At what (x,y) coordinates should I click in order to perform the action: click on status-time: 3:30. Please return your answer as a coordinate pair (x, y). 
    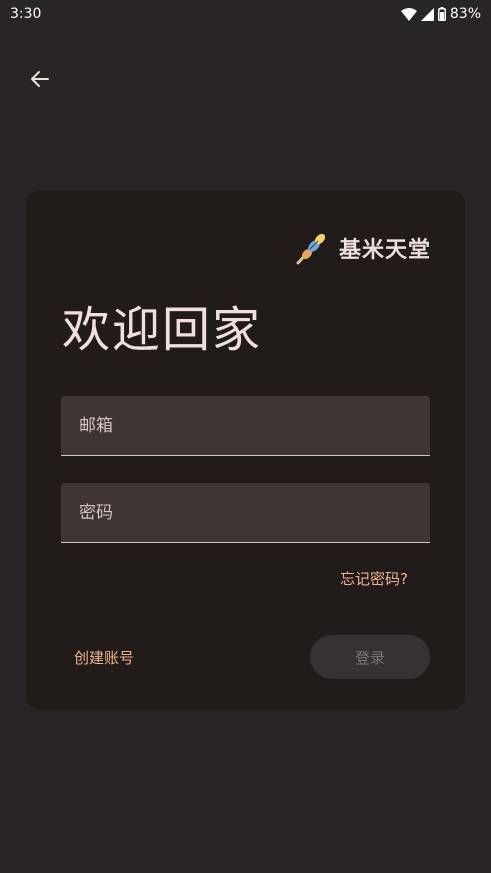
    Looking at the image, I should click on (26, 14).